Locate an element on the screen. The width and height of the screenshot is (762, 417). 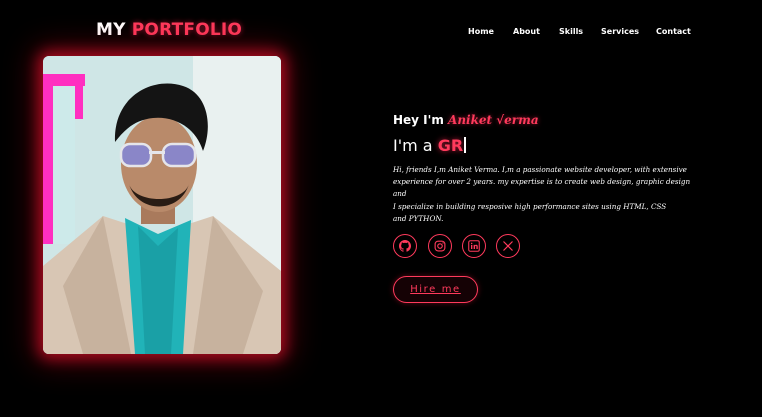
typing-cursor is located at coordinates (465, 145).